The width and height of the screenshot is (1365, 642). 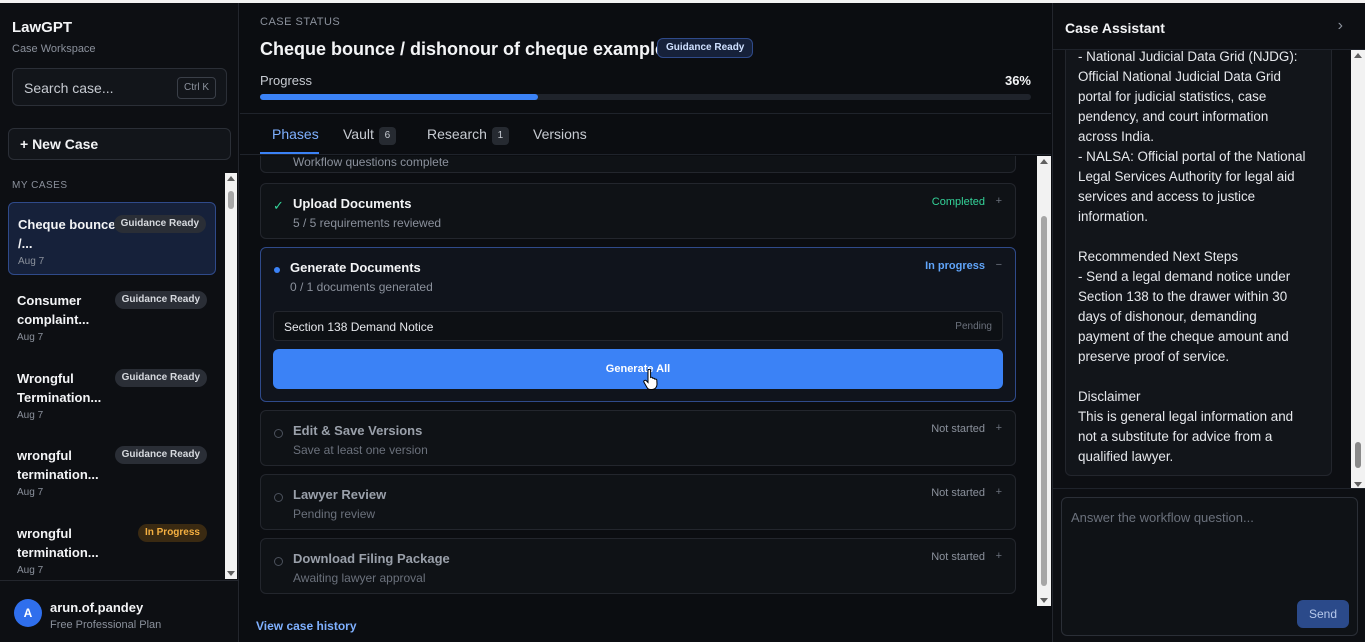 I want to click on tab-research: Research 1, so click(x=468, y=135).